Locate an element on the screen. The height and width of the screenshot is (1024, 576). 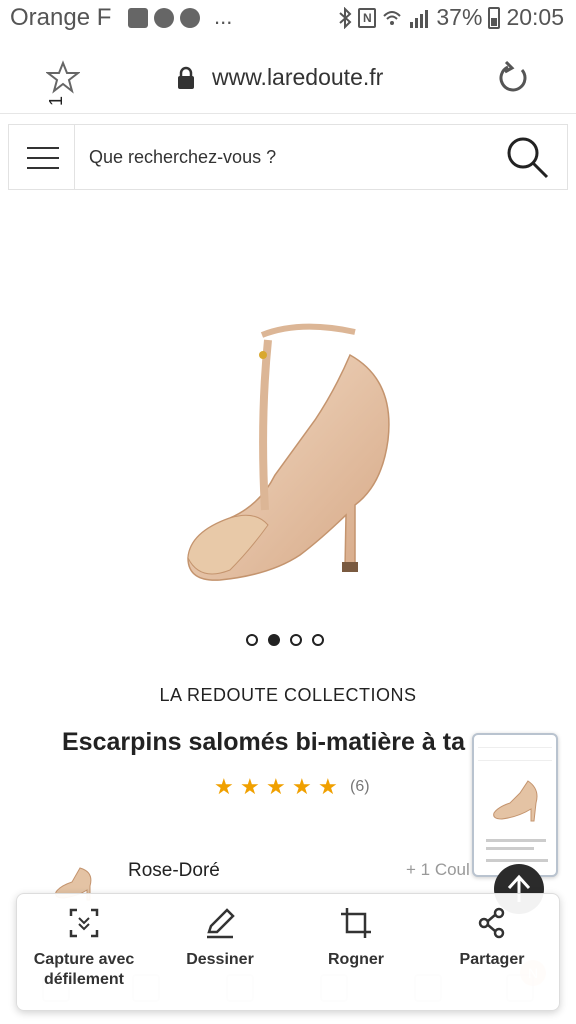
draw-button: Dessiner is located at coordinates (220, 938).